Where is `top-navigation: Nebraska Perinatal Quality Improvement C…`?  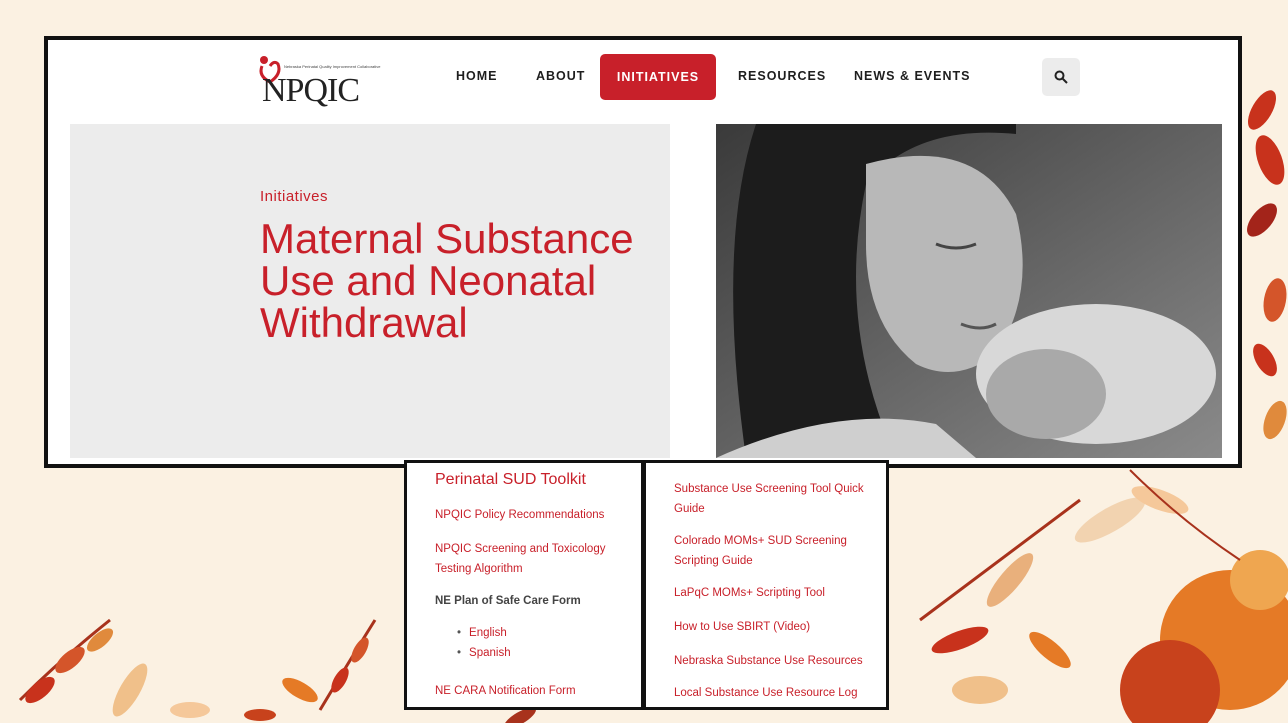 top-navigation: Nebraska Perinatal Quality Improvement C… is located at coordinates (643, 80).